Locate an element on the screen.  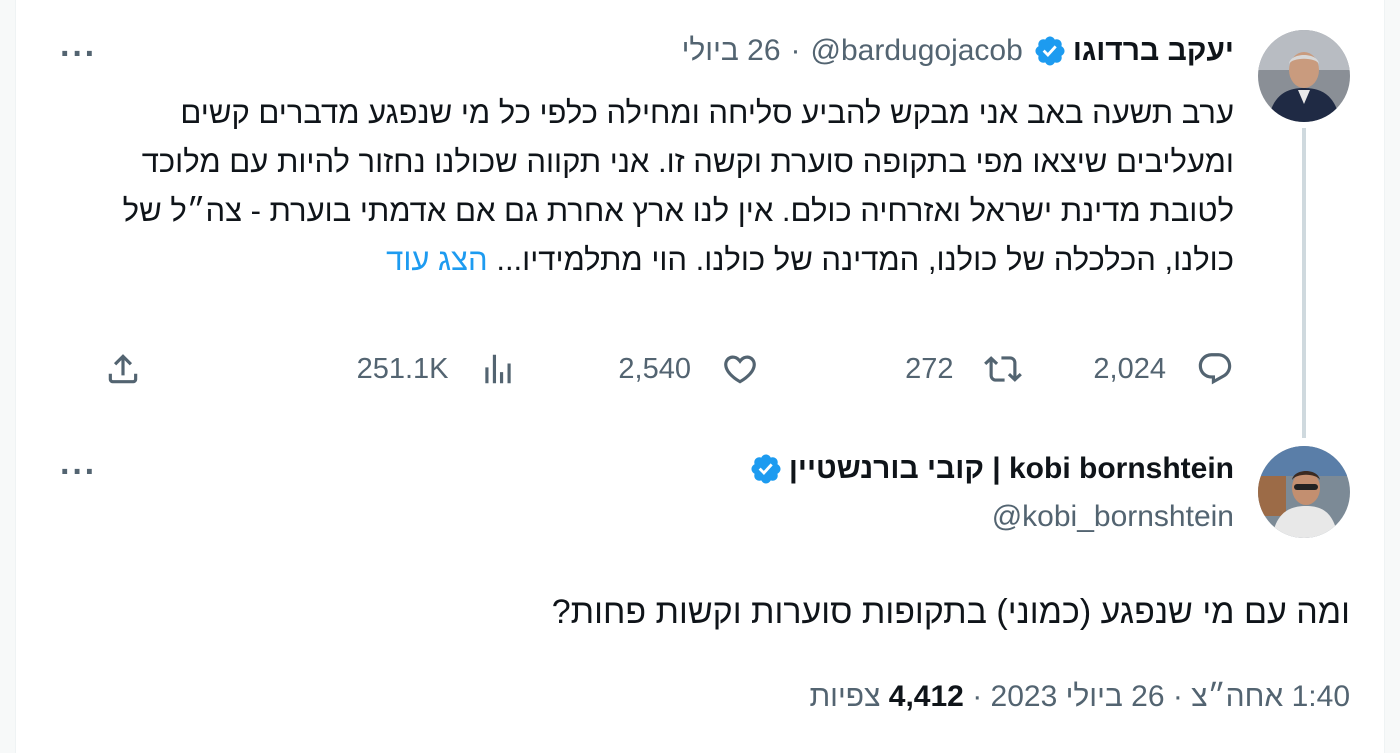
tweet2-time: 1:40 אחה״צ is located at coordinates (1270, 696).